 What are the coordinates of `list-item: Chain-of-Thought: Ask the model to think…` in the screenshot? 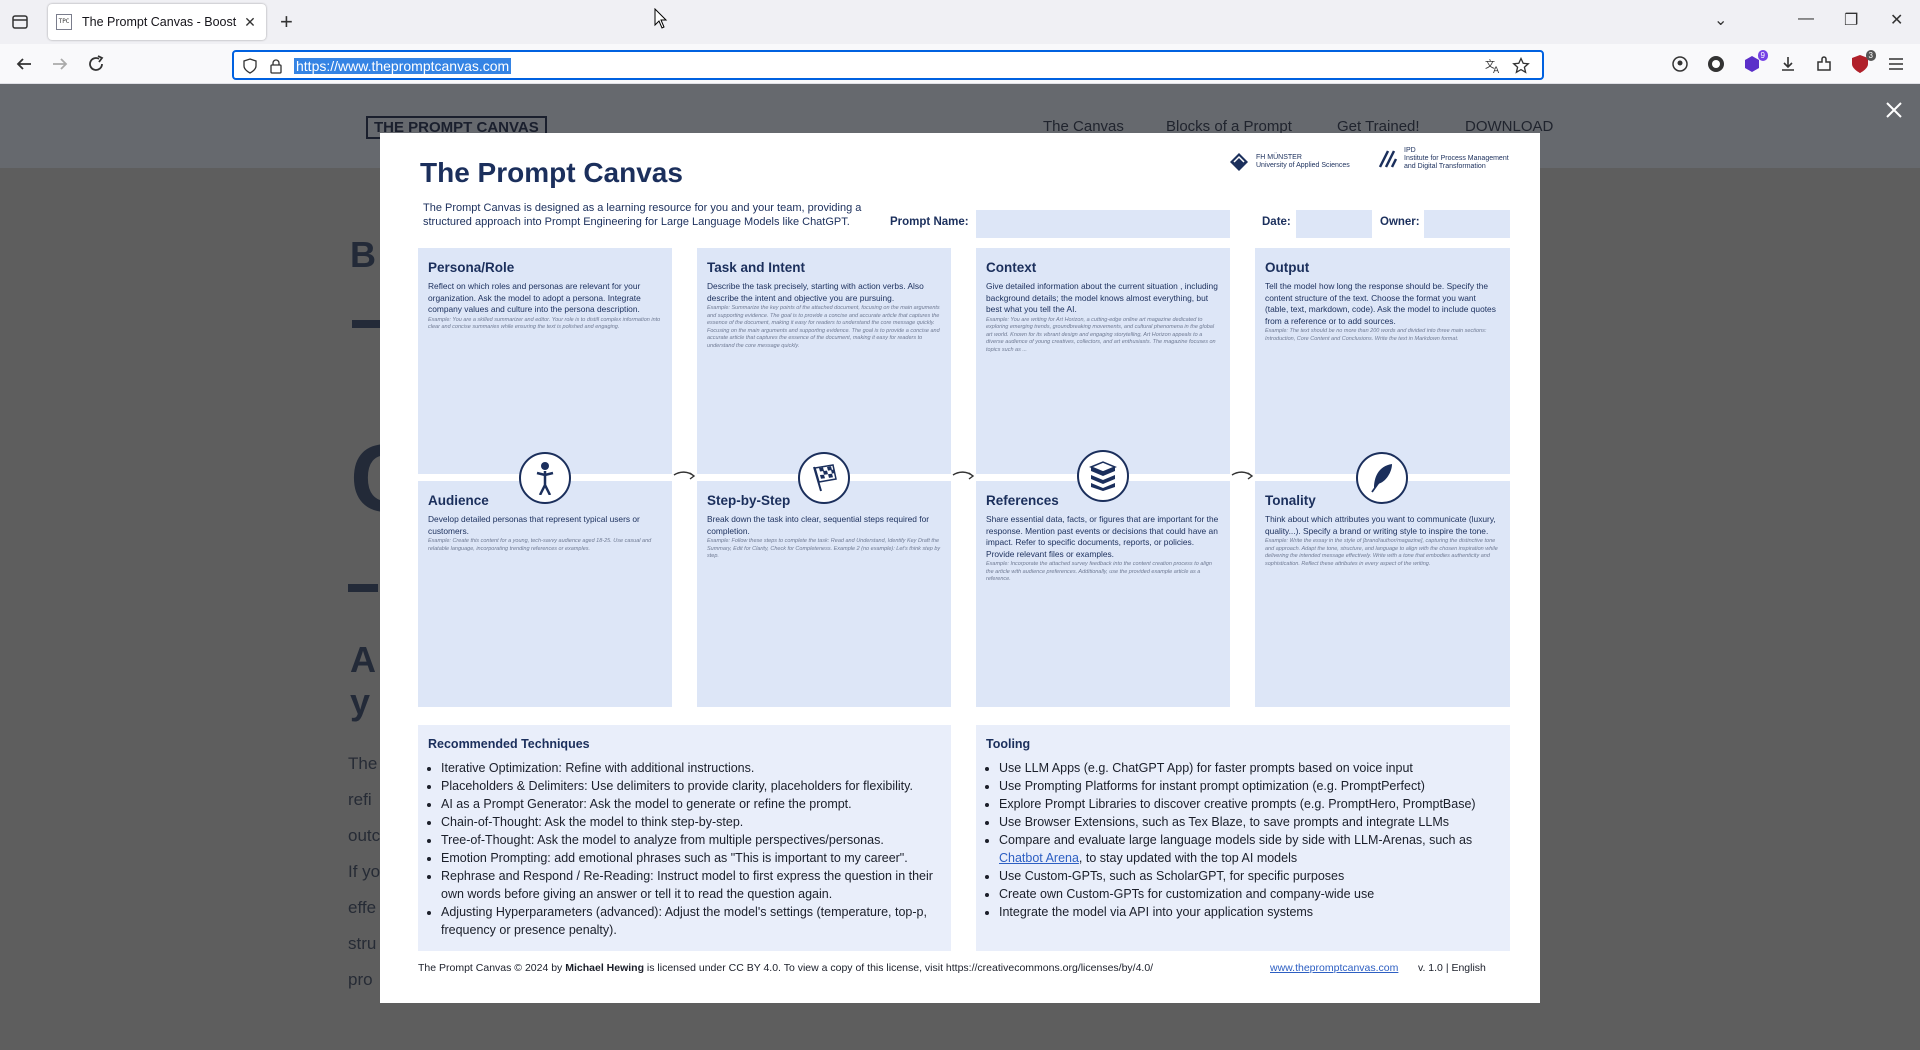 It's located at (691, 822).